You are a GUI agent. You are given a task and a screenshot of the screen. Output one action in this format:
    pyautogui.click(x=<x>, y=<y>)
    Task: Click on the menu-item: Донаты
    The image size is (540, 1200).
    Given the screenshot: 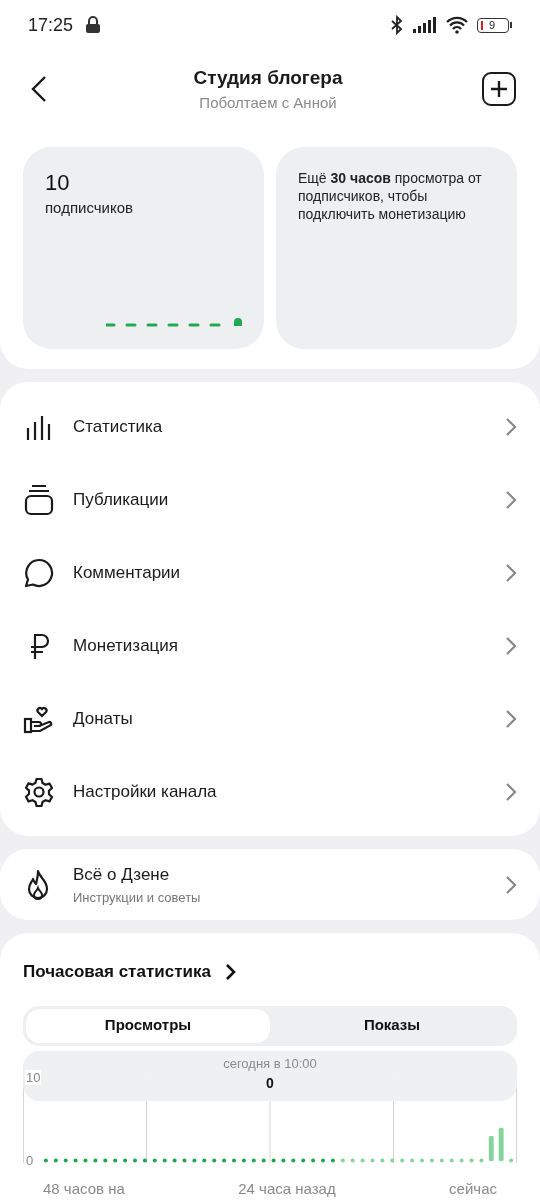 What is the action you would take?
    pyautogui.click(x=270, y=718)
    